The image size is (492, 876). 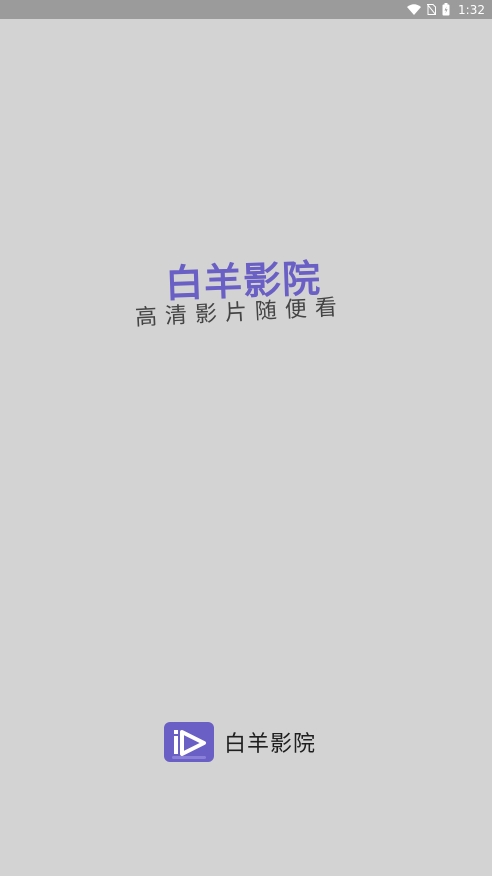 What do you see at coordinates (189, 742) in the screenshot?
I see `play-logo-icon` at bounding box center [189, 742].